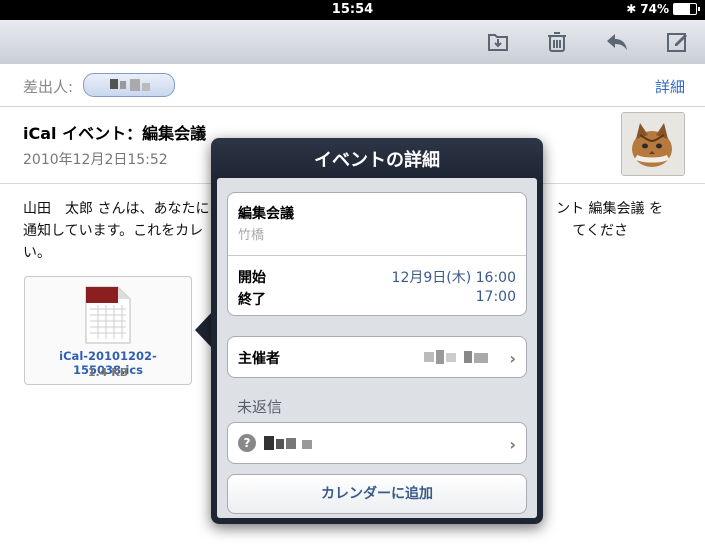 The width and height of the screenshot is (705, 554). What do you see at coordinates (459, 357) in the screenshot?
I see `organizer-name-redacted` at bounding box center [459, 357].